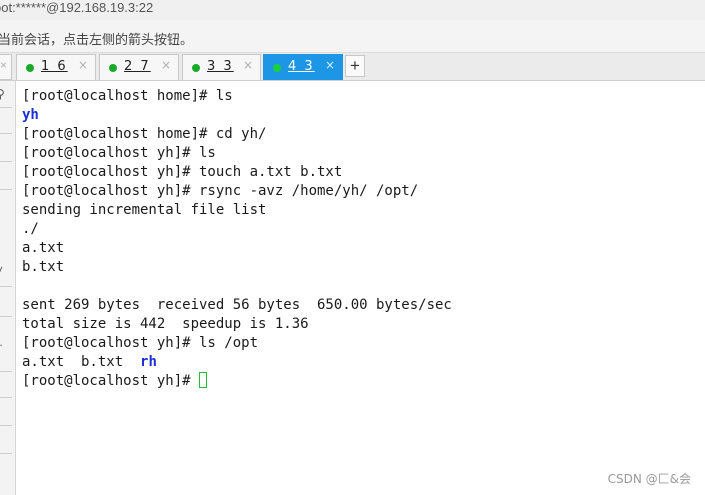 Image resolution: width=705 pixels, height=495 pixels. I want to click on session-sidebar: ⚲ ˅ :., so click(8, 288).